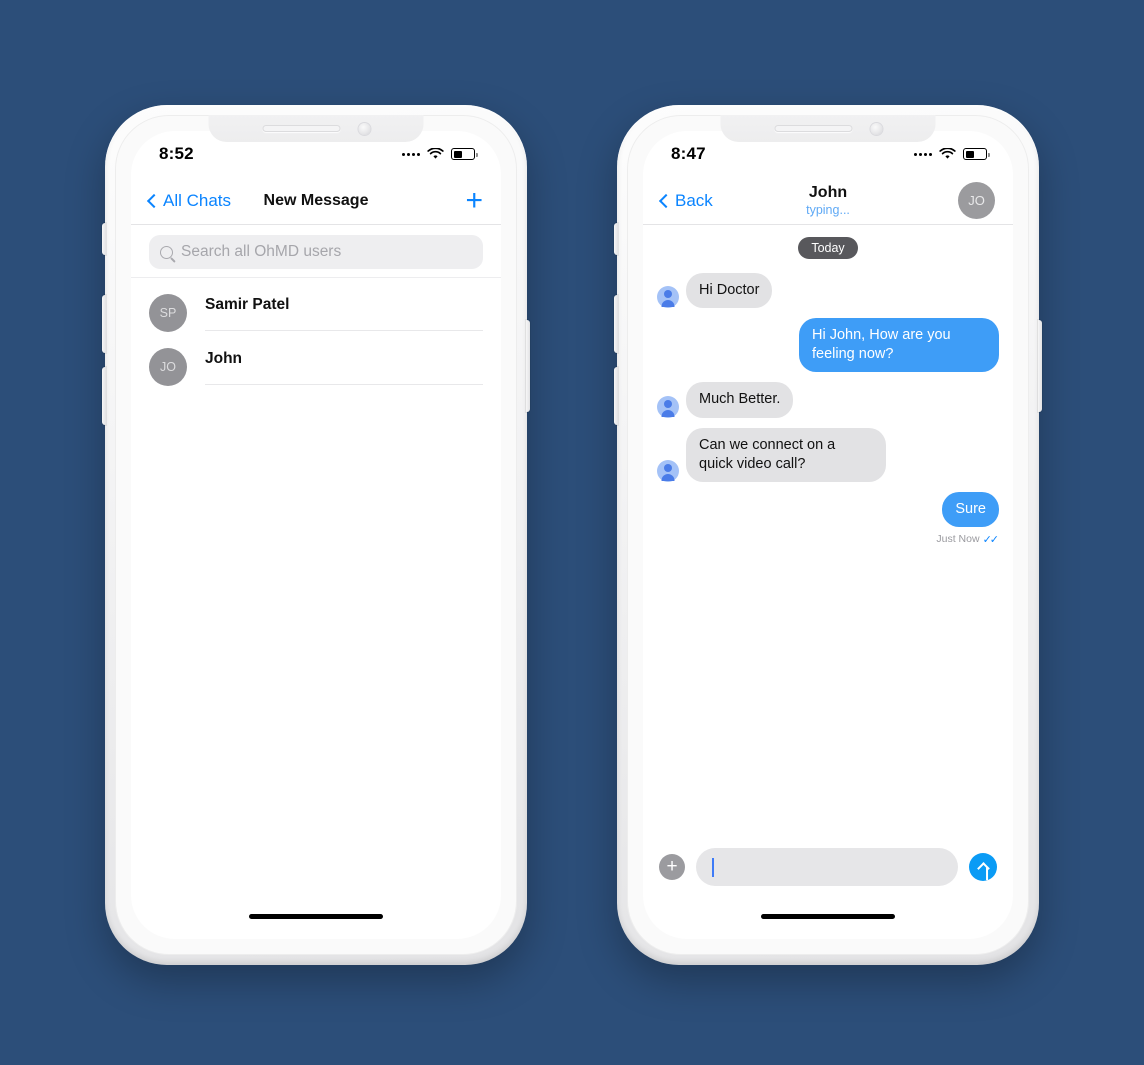  I want to click on avatar: SP, so click(168, 313).